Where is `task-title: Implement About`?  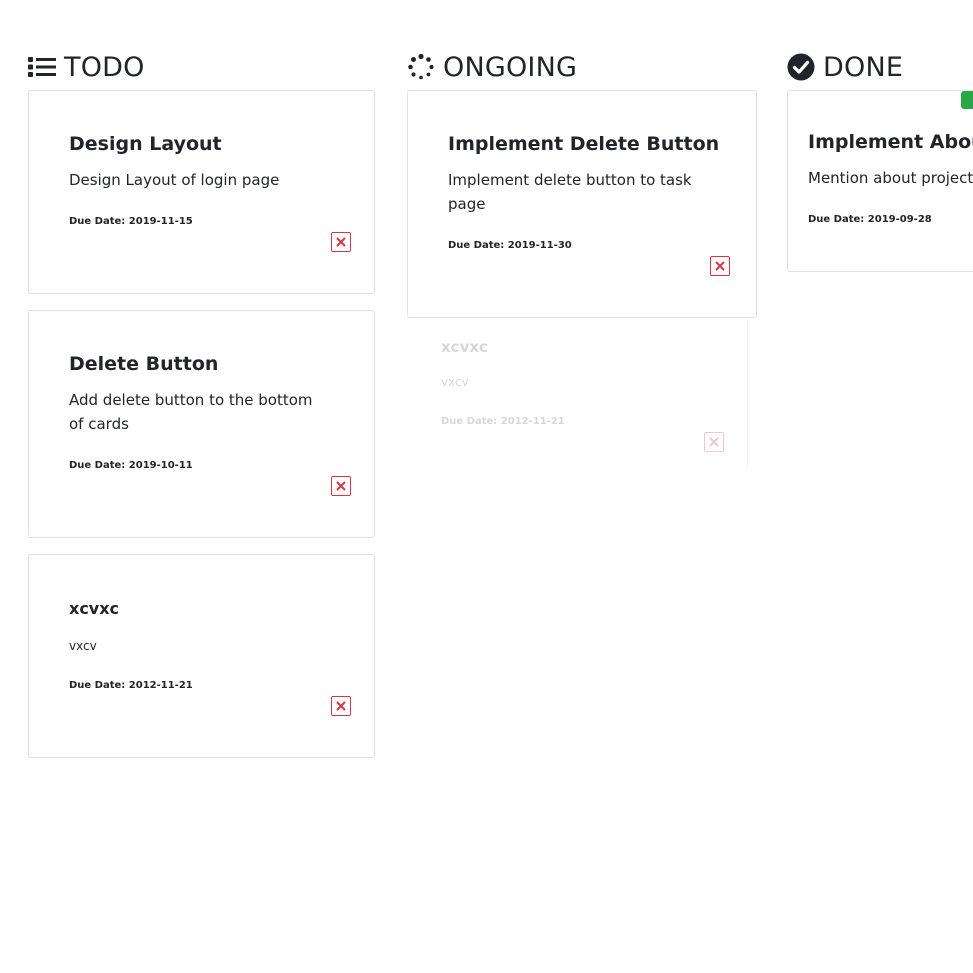 task-title: Implement About is located at coordinates (890, 142).